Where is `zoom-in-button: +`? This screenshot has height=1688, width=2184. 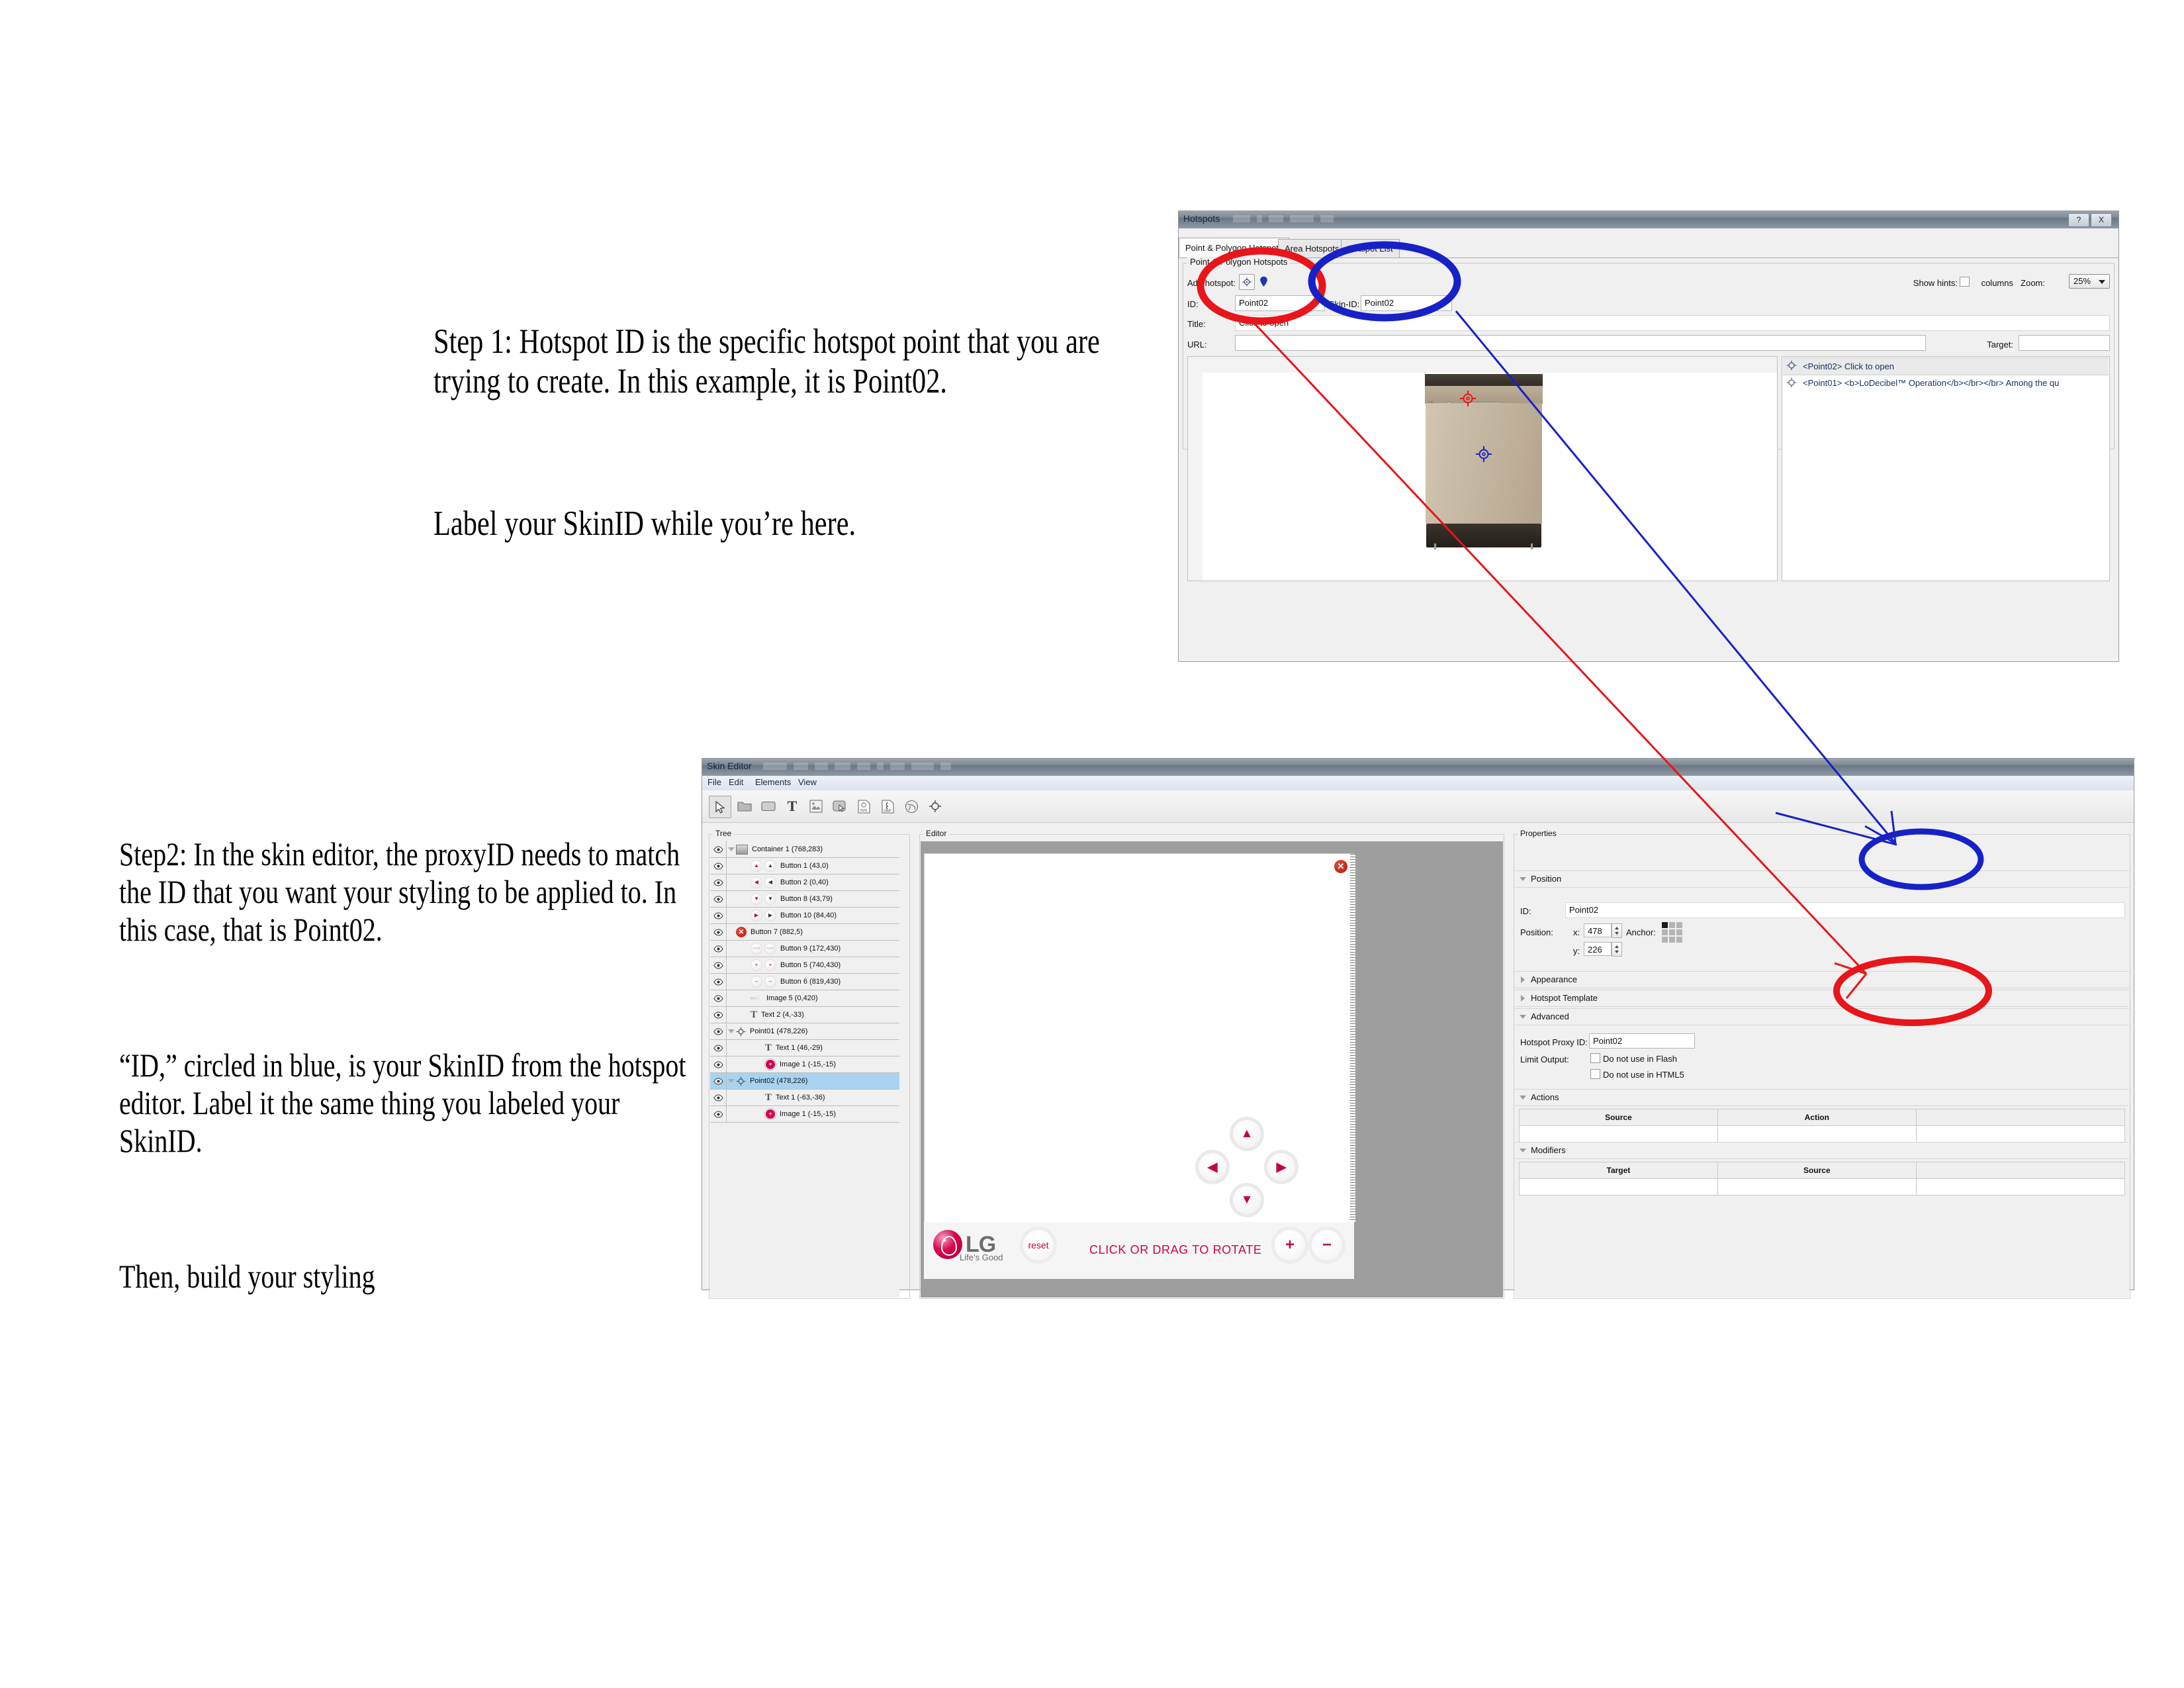
zoom-in-button: + is located at coordinates (1290, 1245).